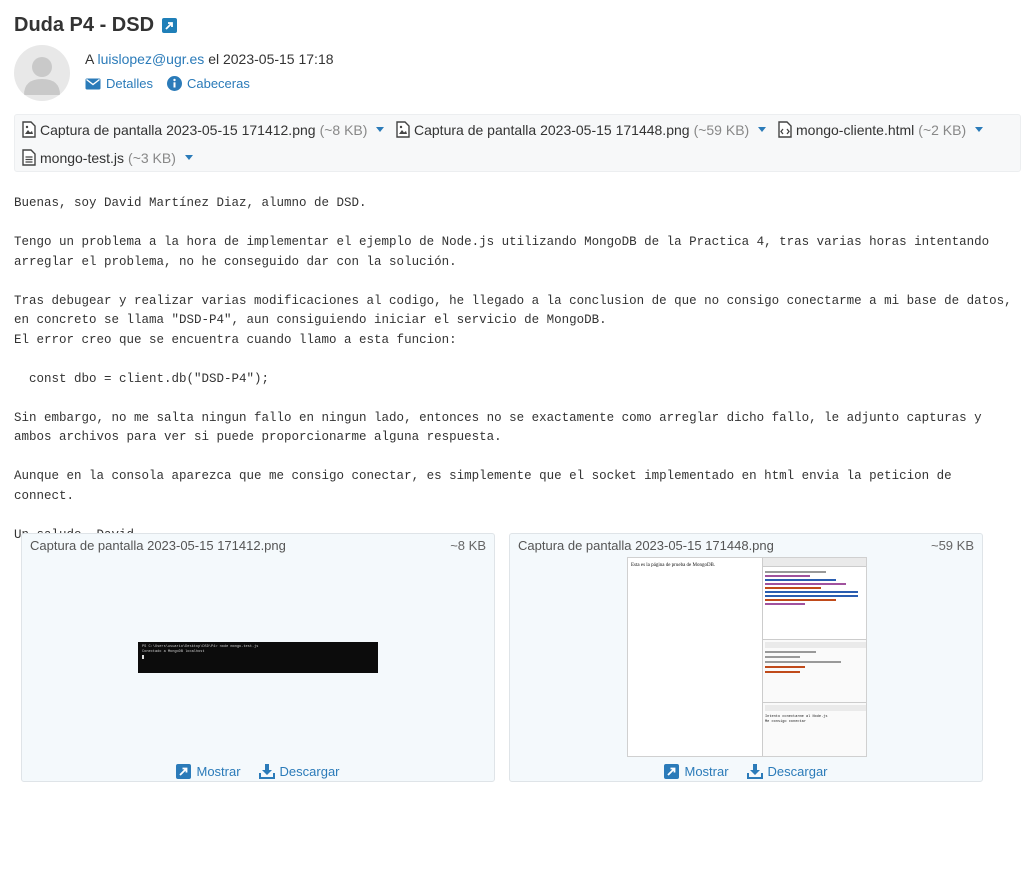  I want to click on info-icon, so click(174, 83).